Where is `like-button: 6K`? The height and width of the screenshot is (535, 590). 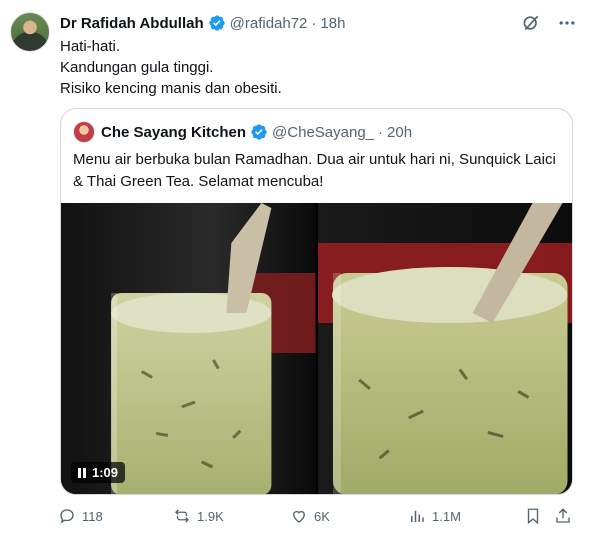 like-button: 6K is located at coordinates (310, 516).